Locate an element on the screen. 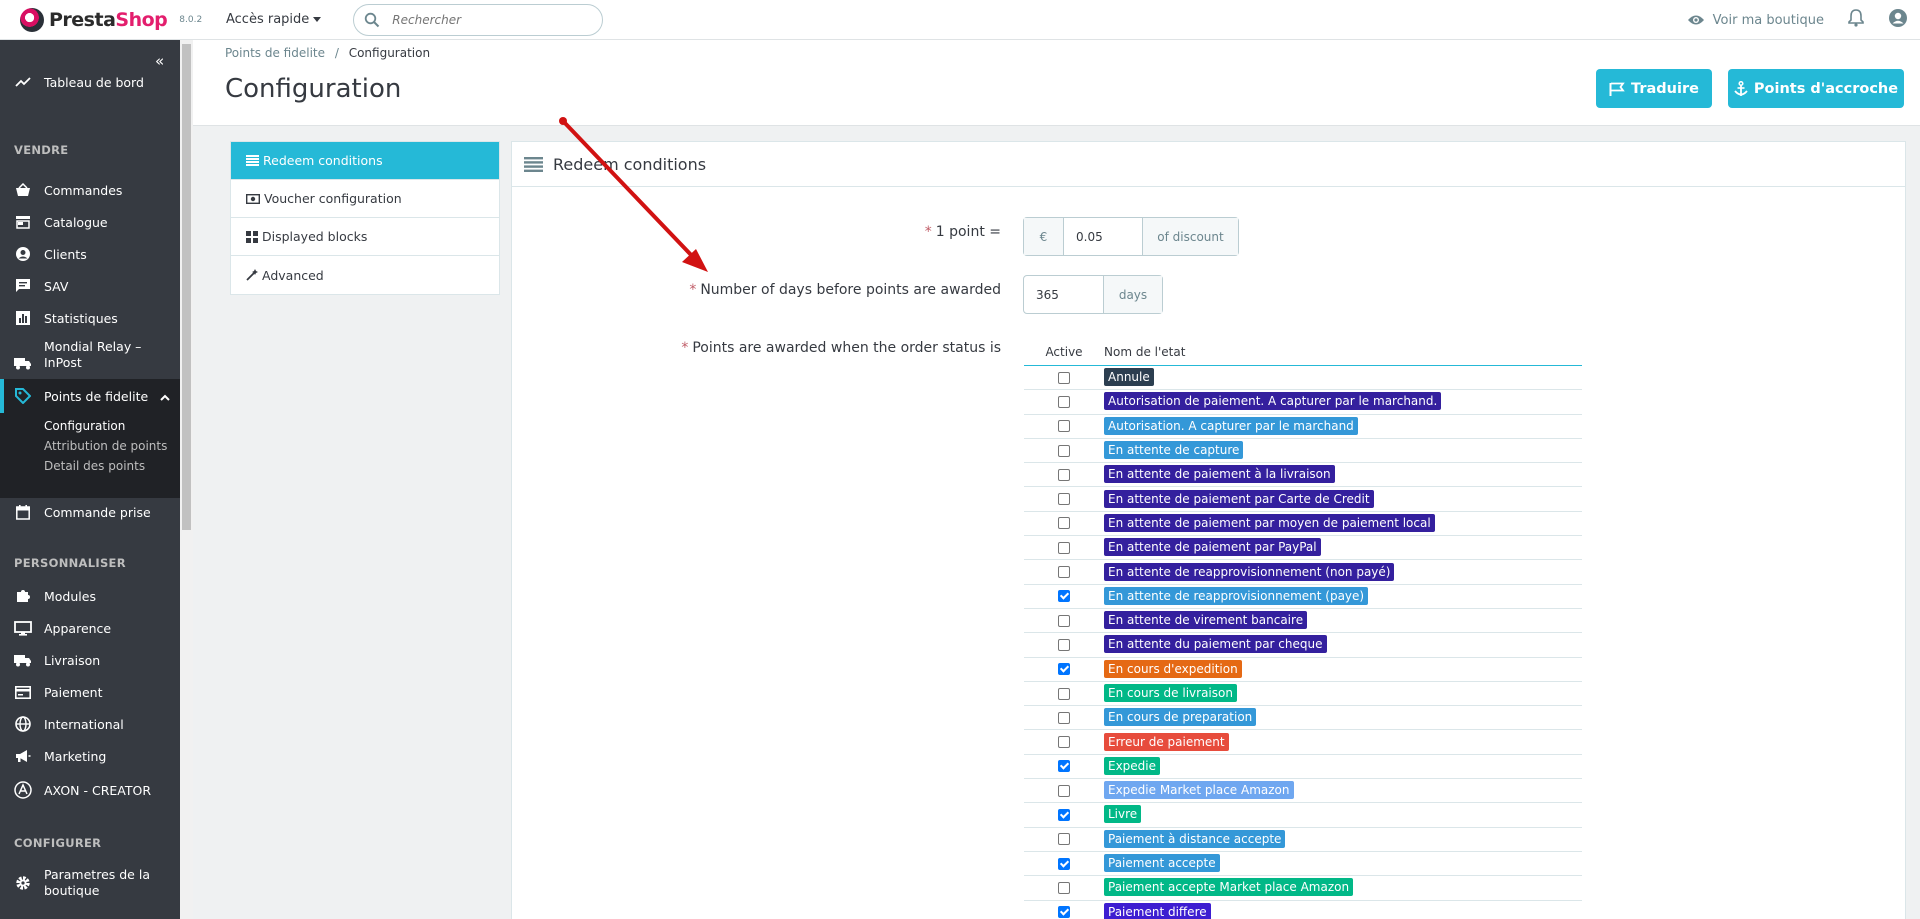 The width and height of the screenshot is (1920, 919). status-badge: En attente de reapprovisionnement (paye) is located at coordinates (1236, 595).